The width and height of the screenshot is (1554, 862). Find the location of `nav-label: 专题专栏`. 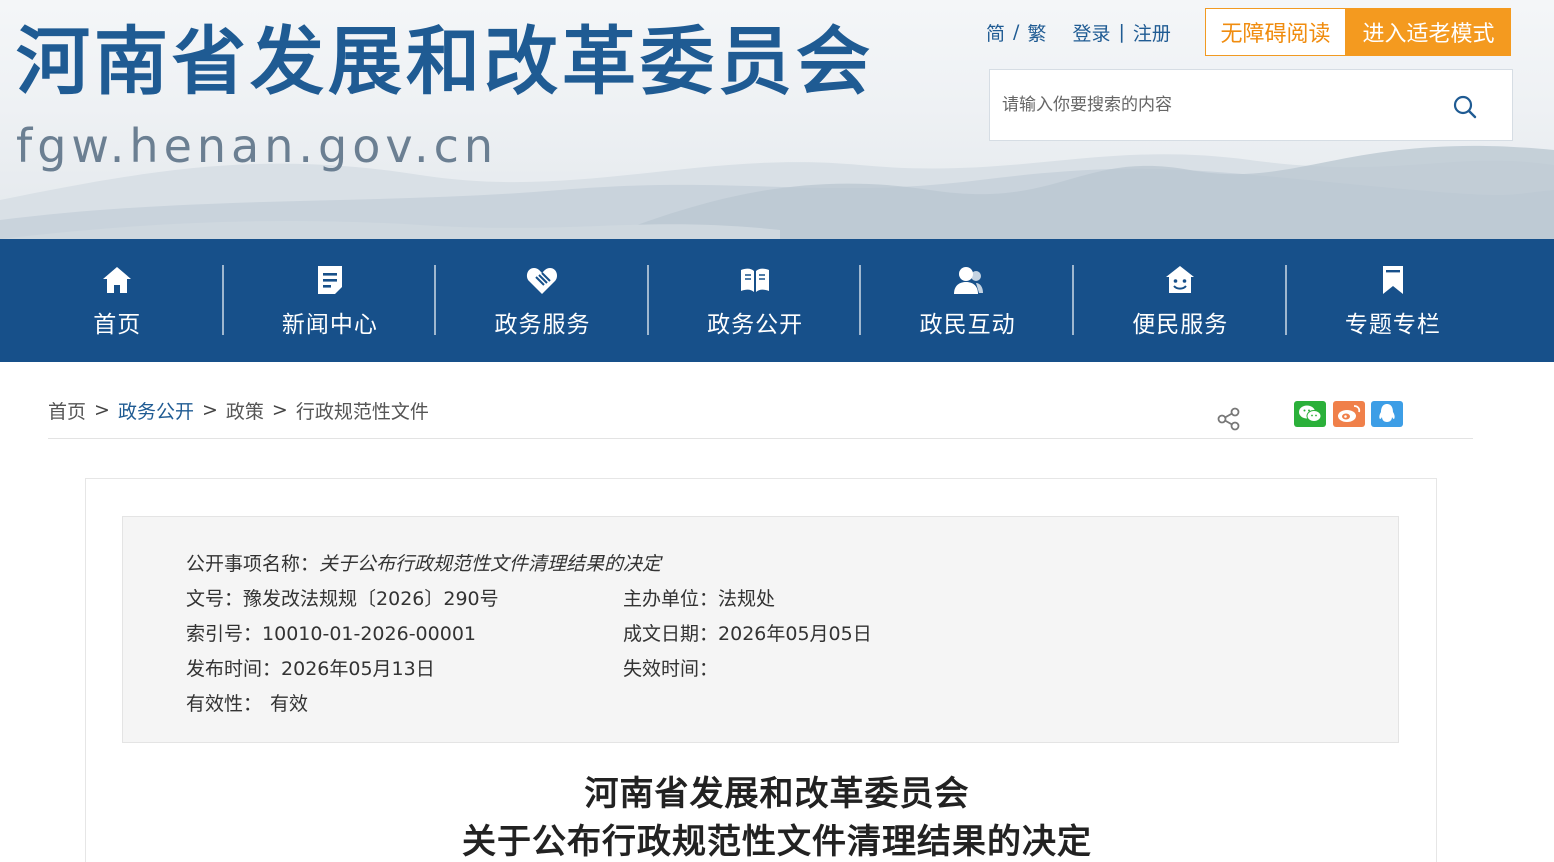

nav-label: 专题专栏 is located at coordinates (1392, 324).